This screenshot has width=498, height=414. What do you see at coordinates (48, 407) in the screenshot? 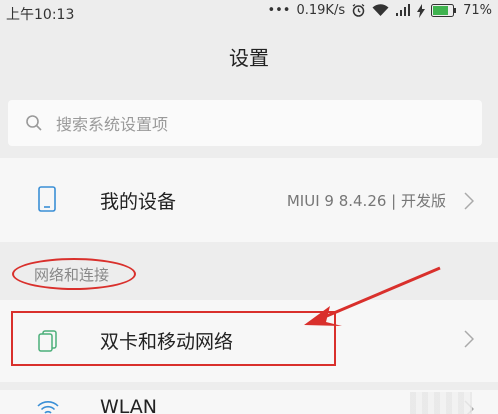
I see `wifi-icon` at bounding box center [48, 407].